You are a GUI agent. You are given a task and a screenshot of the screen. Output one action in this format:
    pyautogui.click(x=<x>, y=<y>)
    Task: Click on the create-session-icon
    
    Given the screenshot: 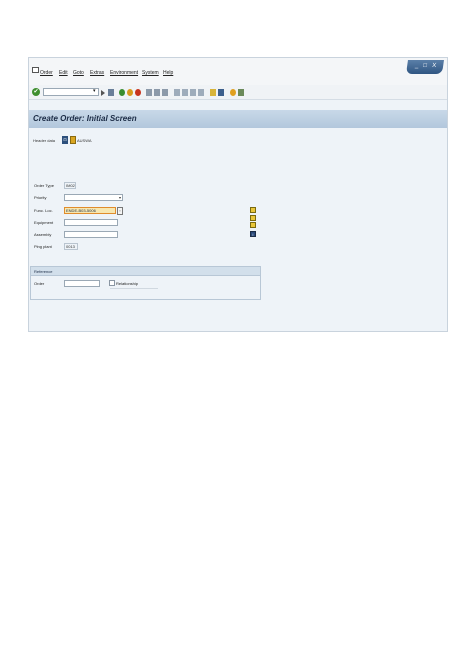 What is the action you would take?
    pyautogui.click(x=213, y=92)
    